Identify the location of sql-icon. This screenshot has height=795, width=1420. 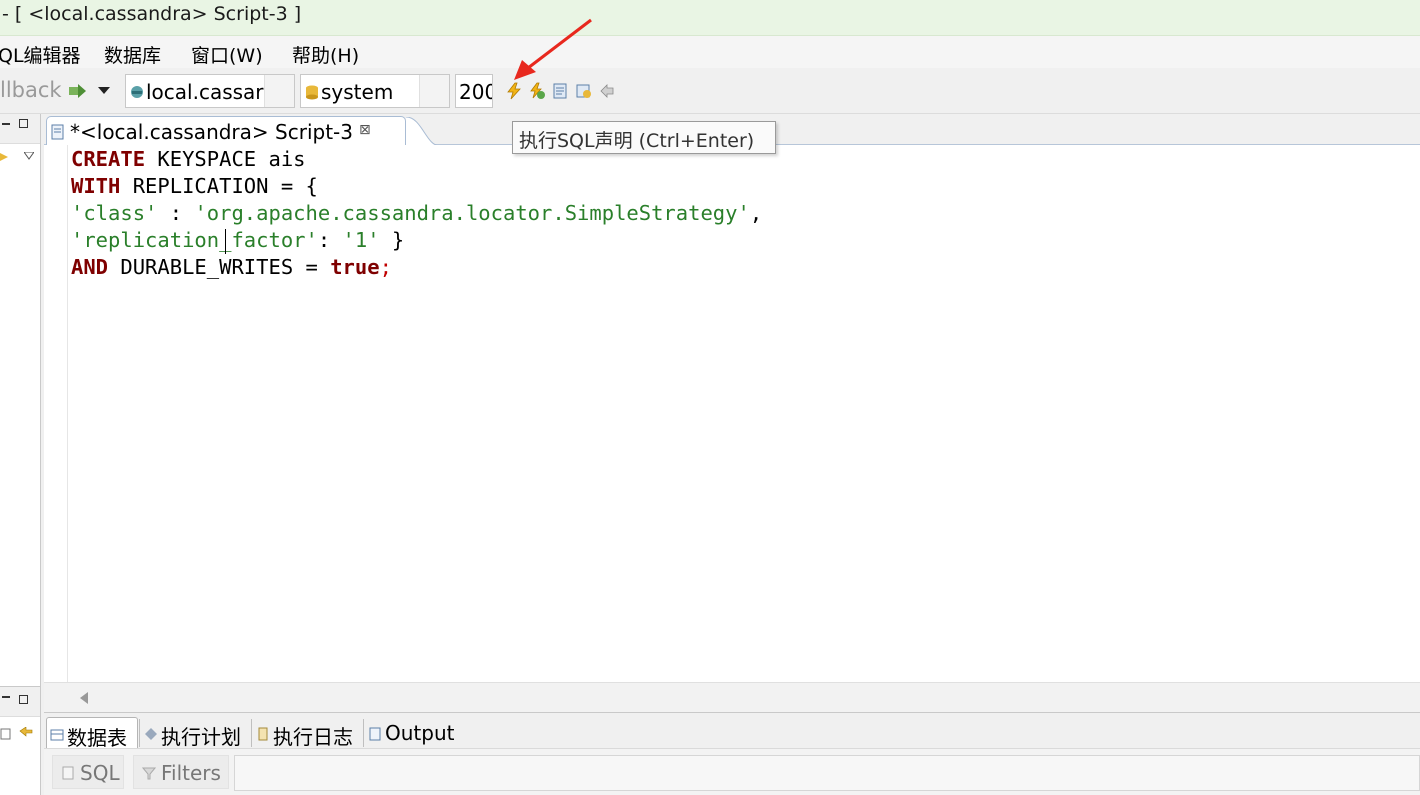
(68, 773).